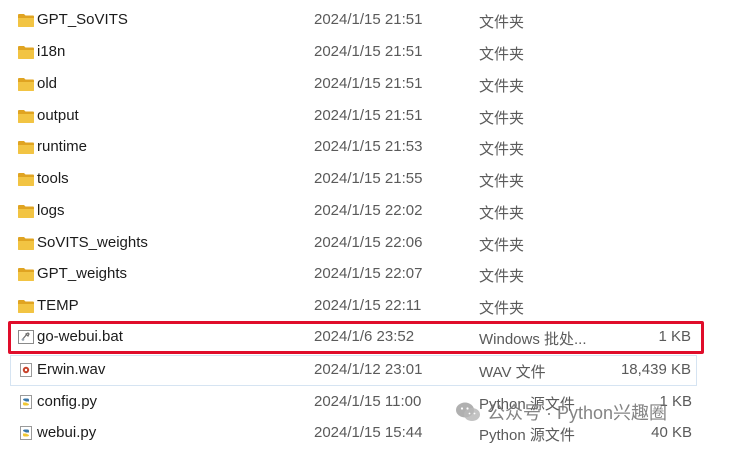 The height and width of the screenshot is (449, 730). Describe the element at coordinates (53, 178) in the screenshot. I see `file-name: tools` at that location.